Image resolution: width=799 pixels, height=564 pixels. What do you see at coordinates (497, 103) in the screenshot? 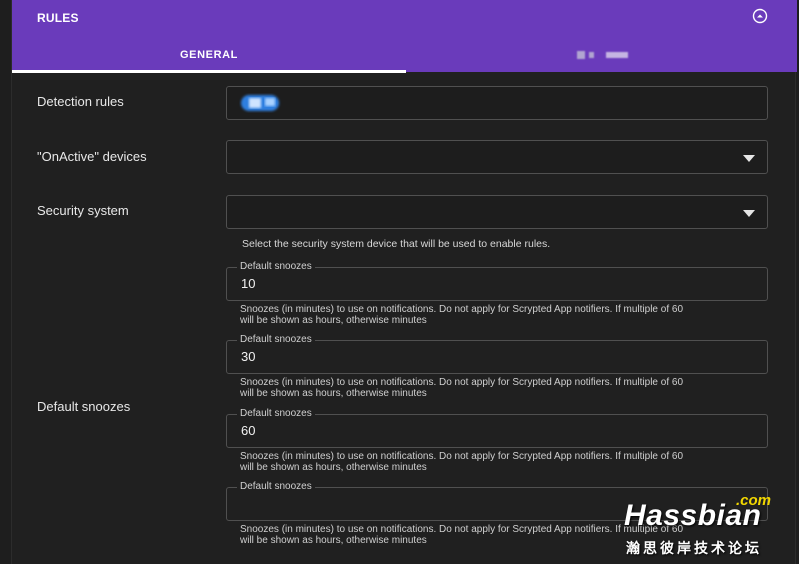
I see `detection-rules-input` at bounding box center [497, 103].